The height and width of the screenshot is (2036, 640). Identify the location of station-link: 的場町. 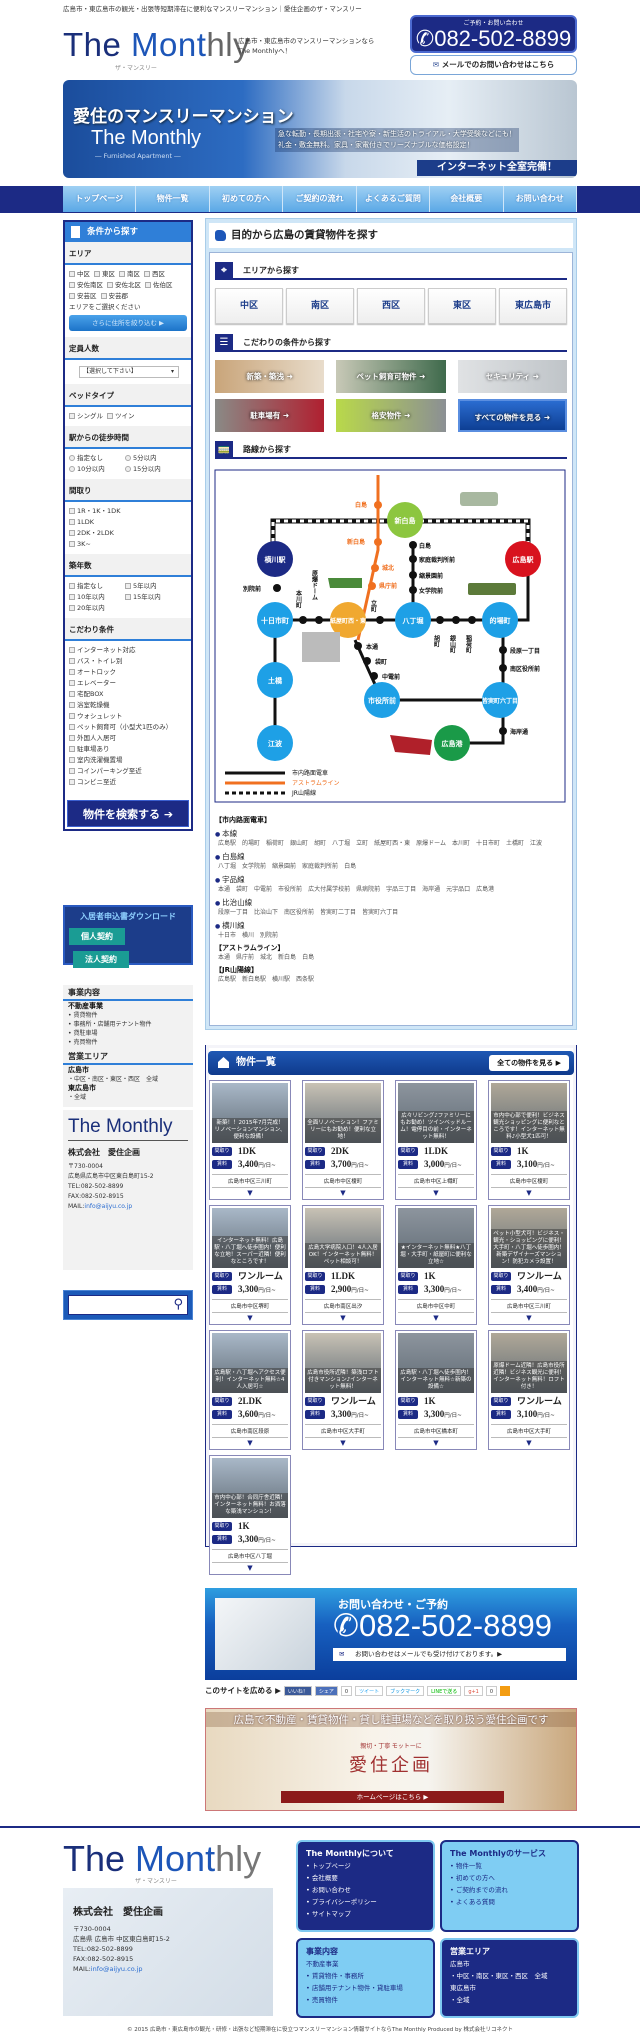
(251, 843).